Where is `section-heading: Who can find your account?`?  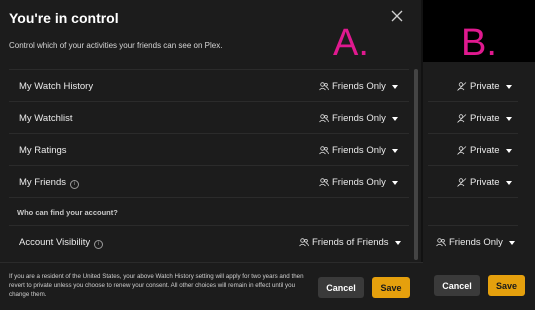
section-heading: Who can find your account? is located at coordinates (67, 212).